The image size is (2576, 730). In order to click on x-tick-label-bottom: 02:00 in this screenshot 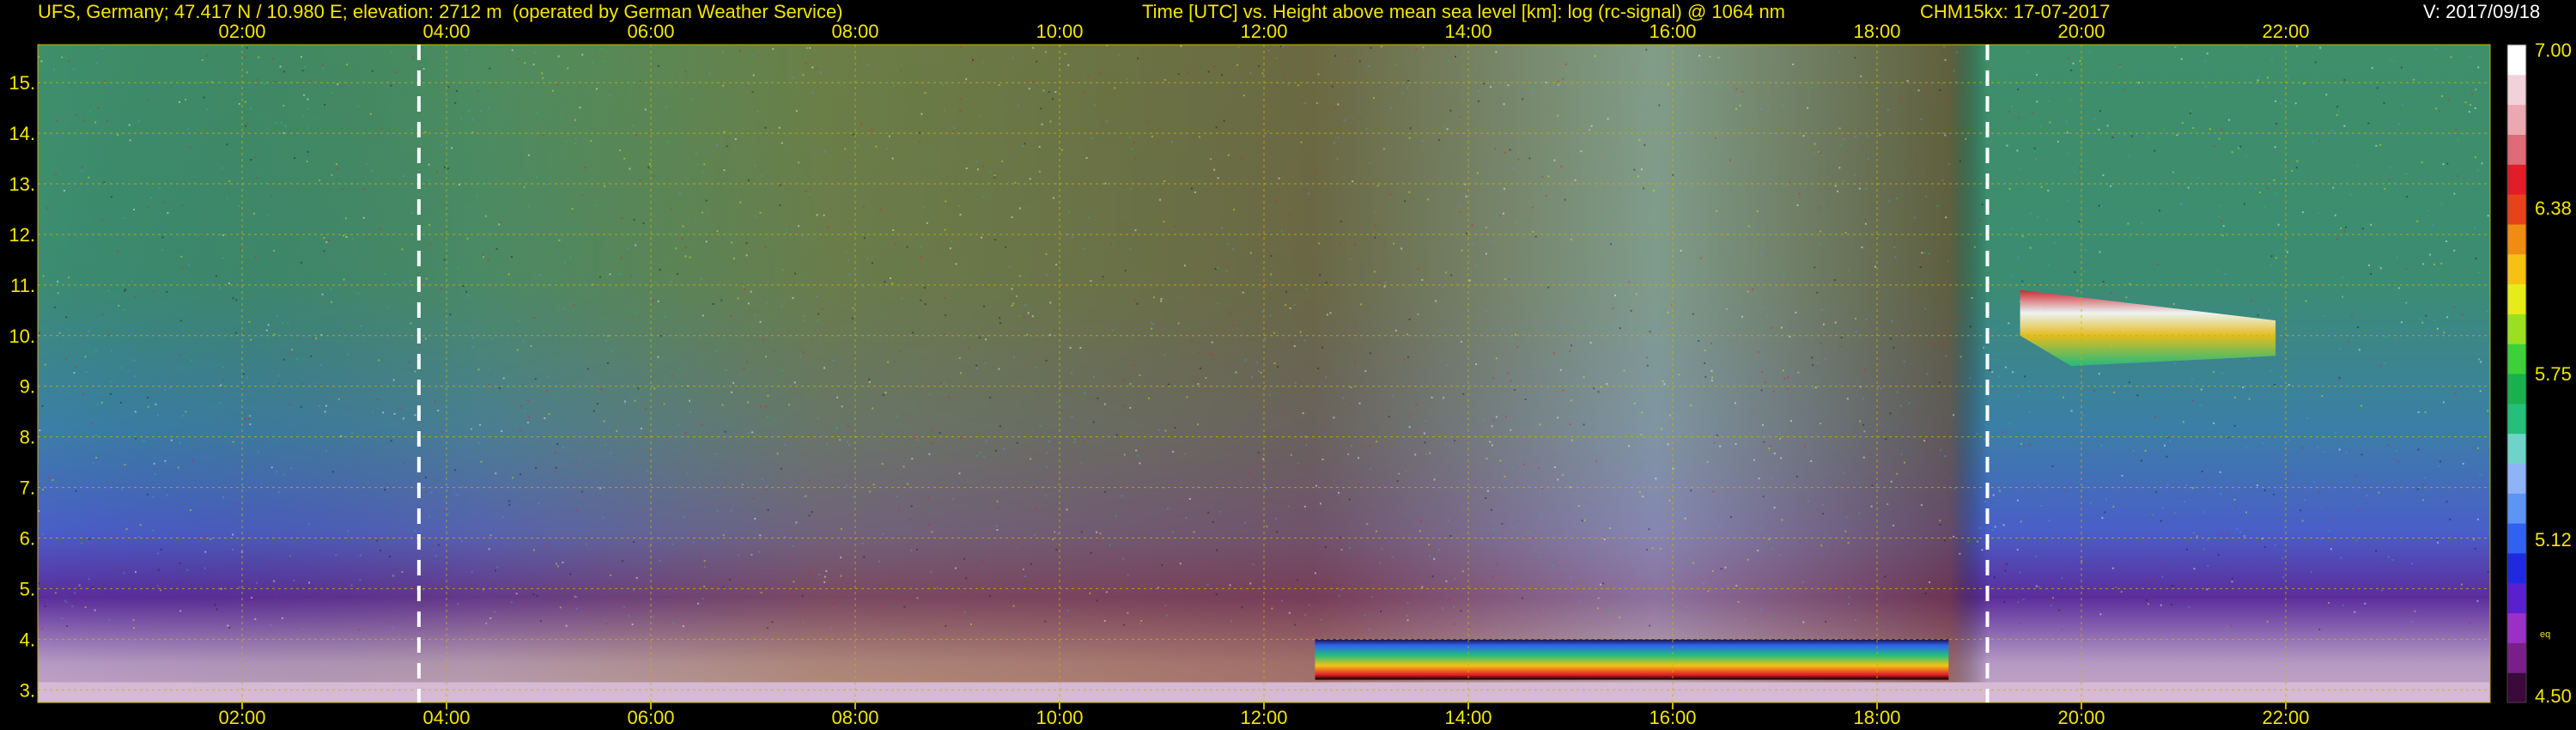, I will do `click(241, 717)`.